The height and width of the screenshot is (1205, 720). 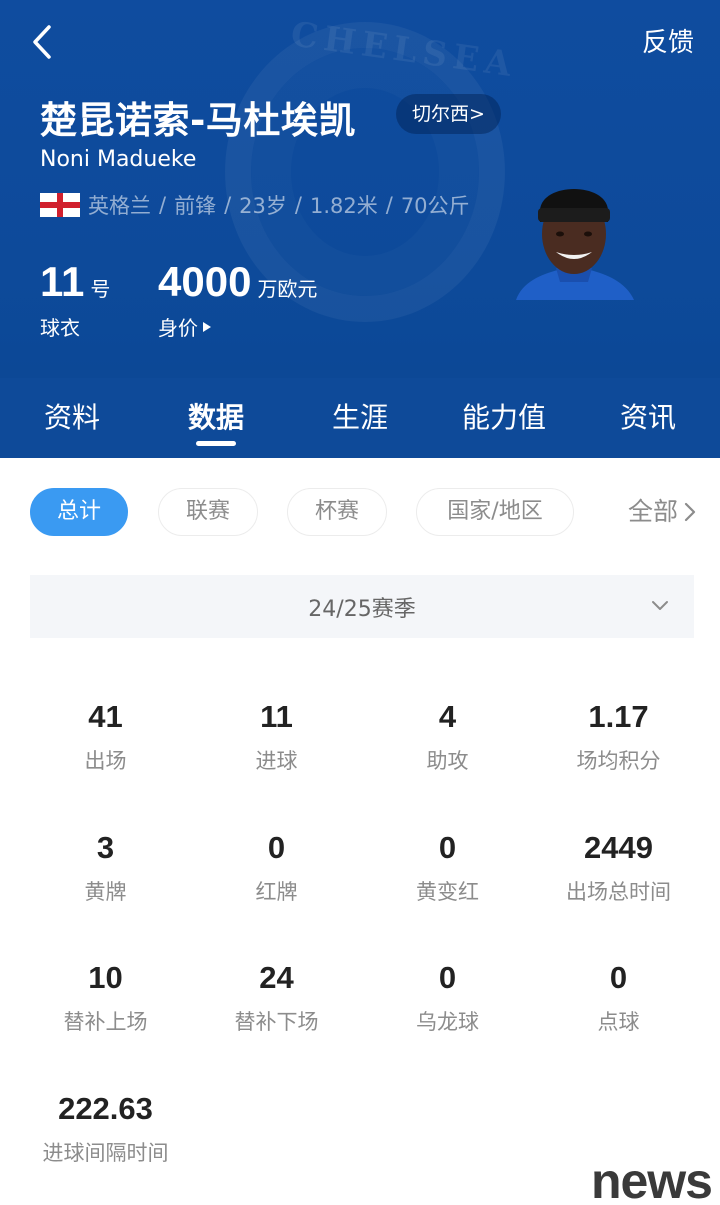 What do you see at coordinates (207, 326) in the screenshot?
I see `triangle-right-icon` at bounding box center [207, 326].